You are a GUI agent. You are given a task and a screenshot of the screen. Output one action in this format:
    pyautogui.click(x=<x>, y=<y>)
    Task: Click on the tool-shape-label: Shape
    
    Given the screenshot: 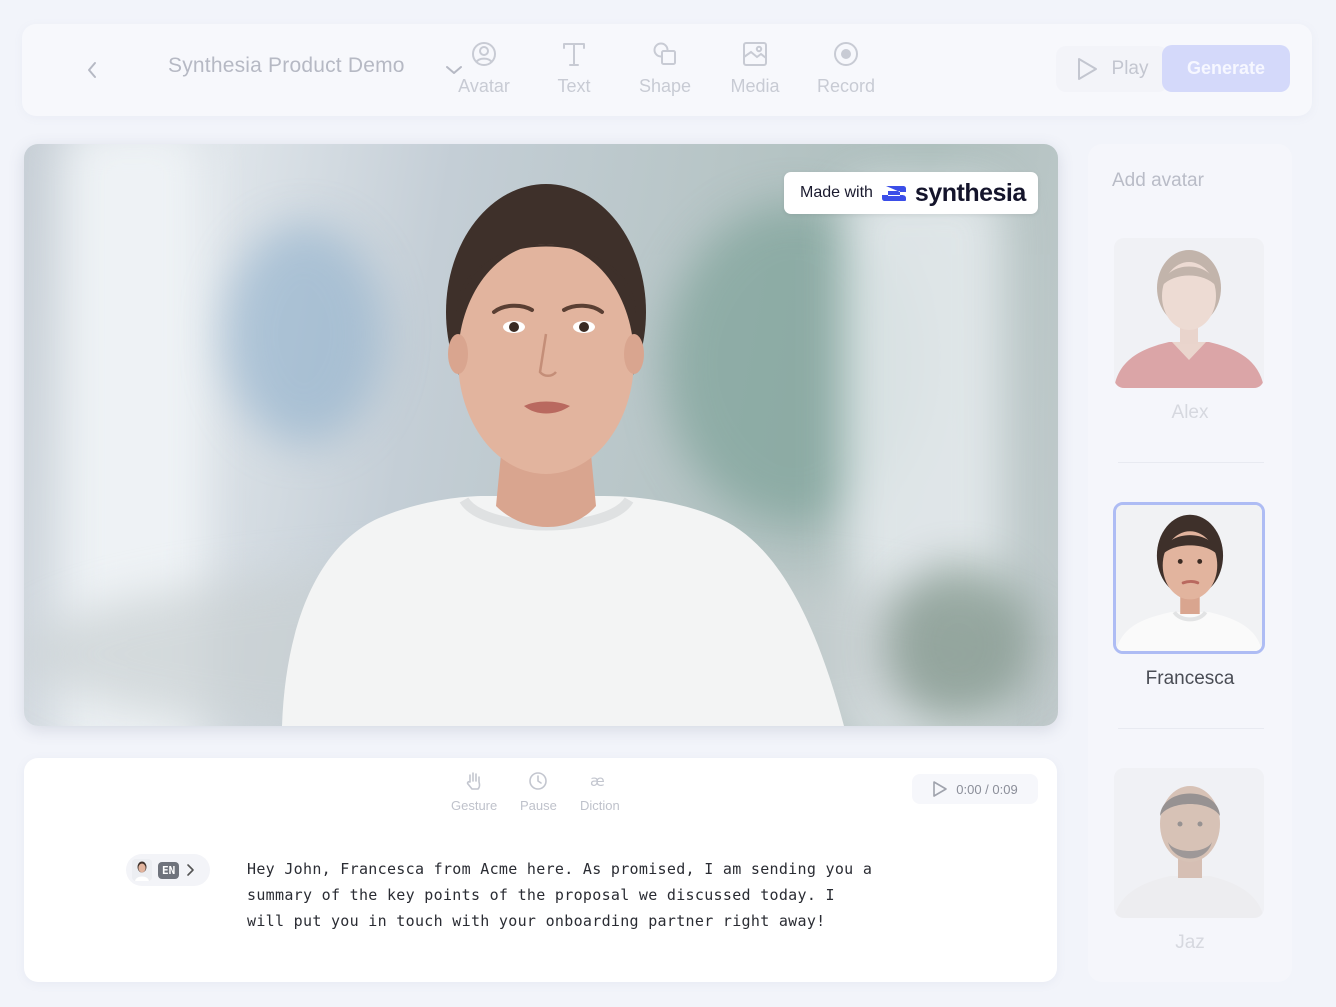 What is the action you would take?
    pyautogui.click(x=665, y=86)
    